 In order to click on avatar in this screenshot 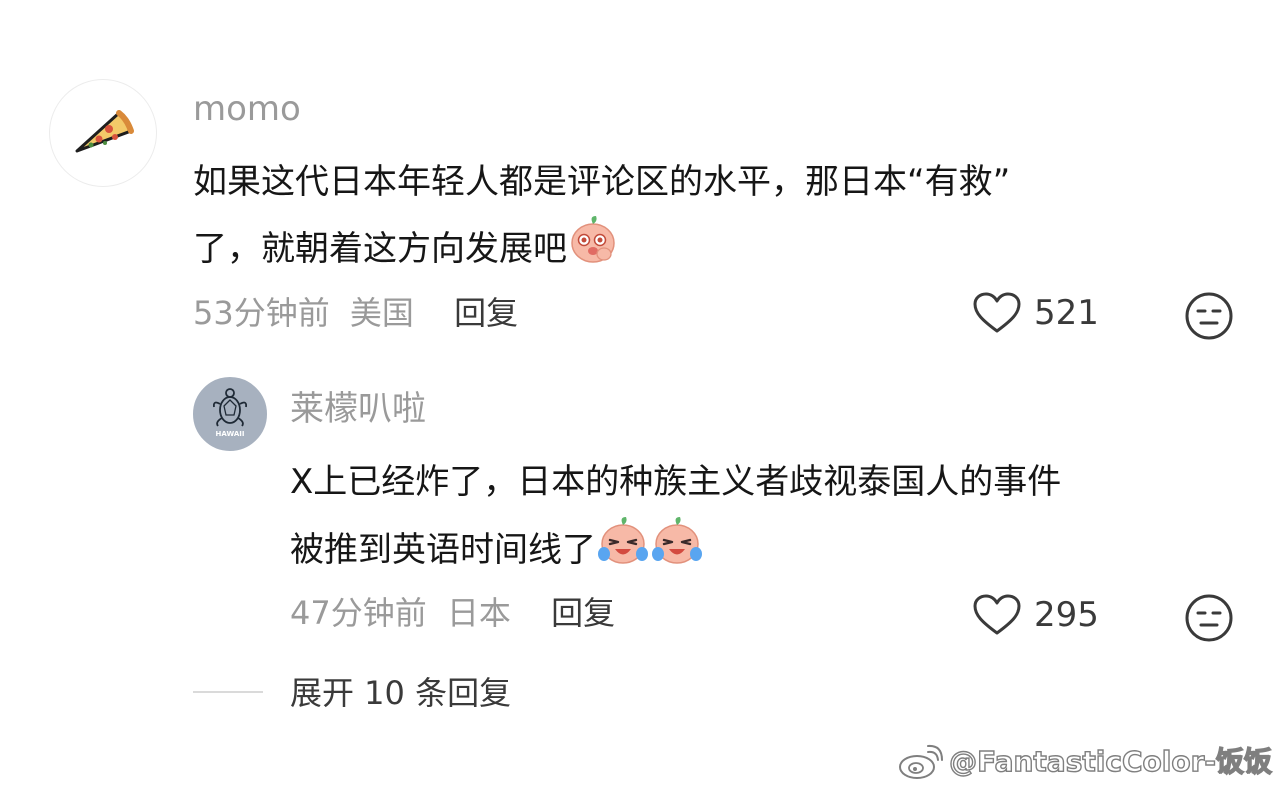, I will do `click(103, 133)`.